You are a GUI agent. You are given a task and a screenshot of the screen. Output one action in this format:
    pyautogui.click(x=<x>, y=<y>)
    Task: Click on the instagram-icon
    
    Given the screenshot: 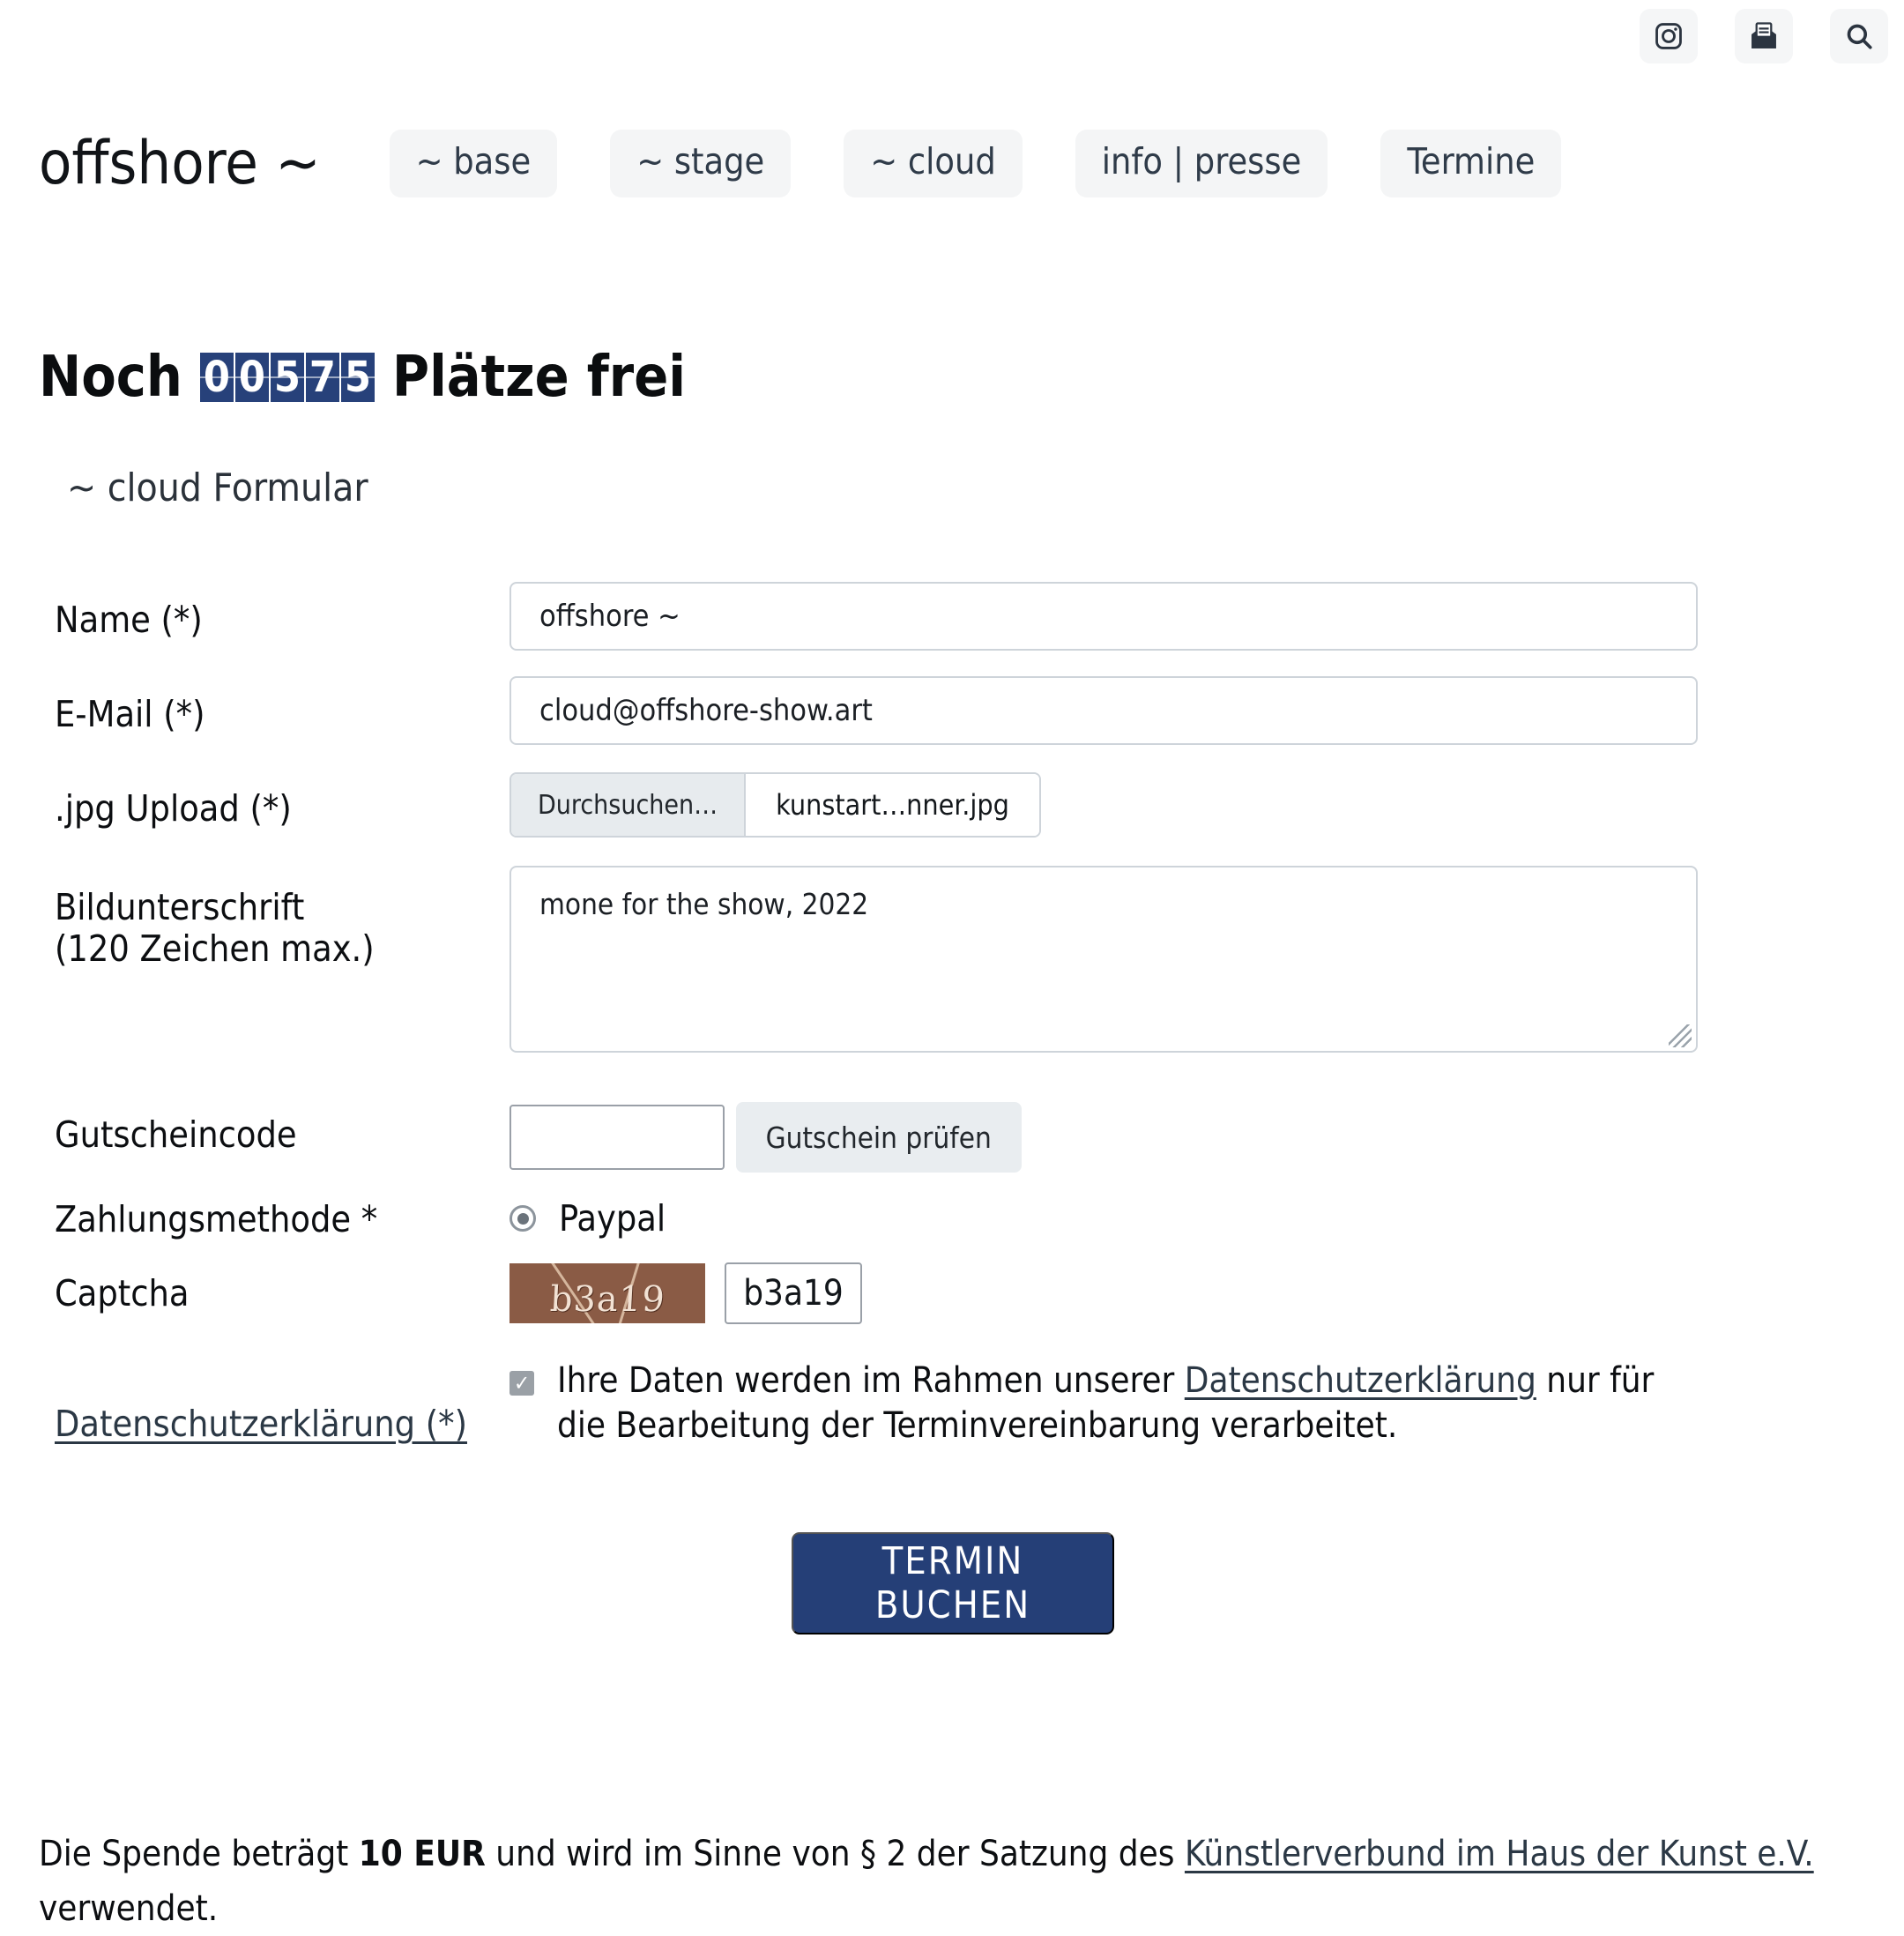 What is the action you would take?
    pyautogui.click(x=1669, y=36)
    